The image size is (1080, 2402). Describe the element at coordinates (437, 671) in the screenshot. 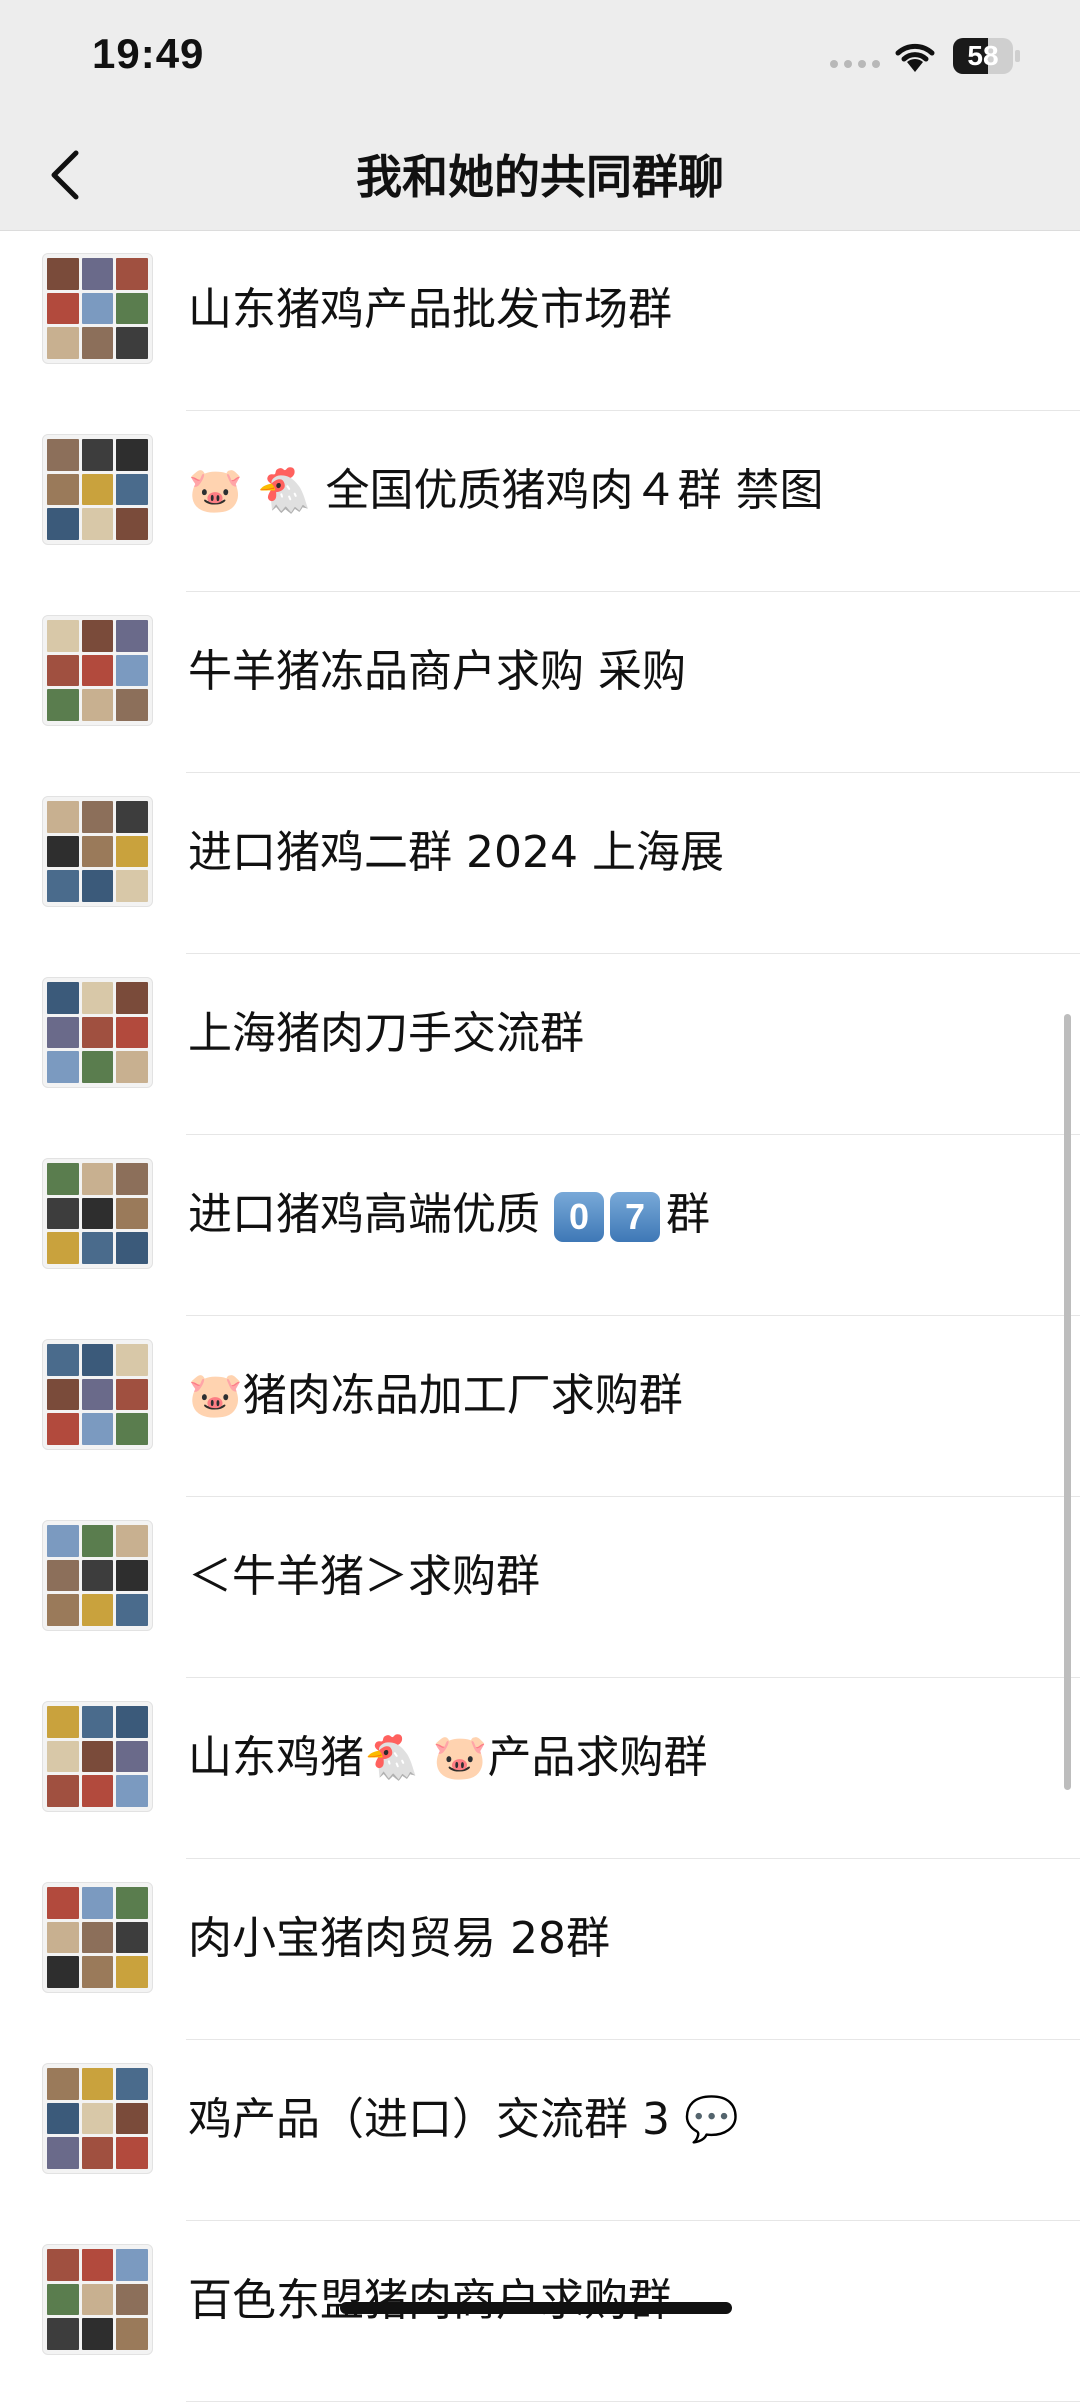

I see `group-name: 牛羊猪冻品商户求购 采购` at that location.